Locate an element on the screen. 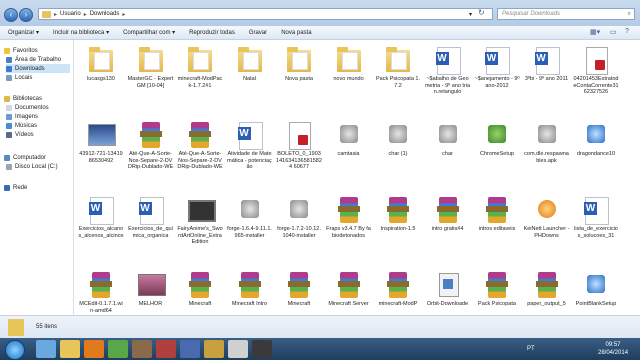 This screenshot has width=640, height=360. file-item: com.dle.respawnables.apk is located at coordinates (547, 141).